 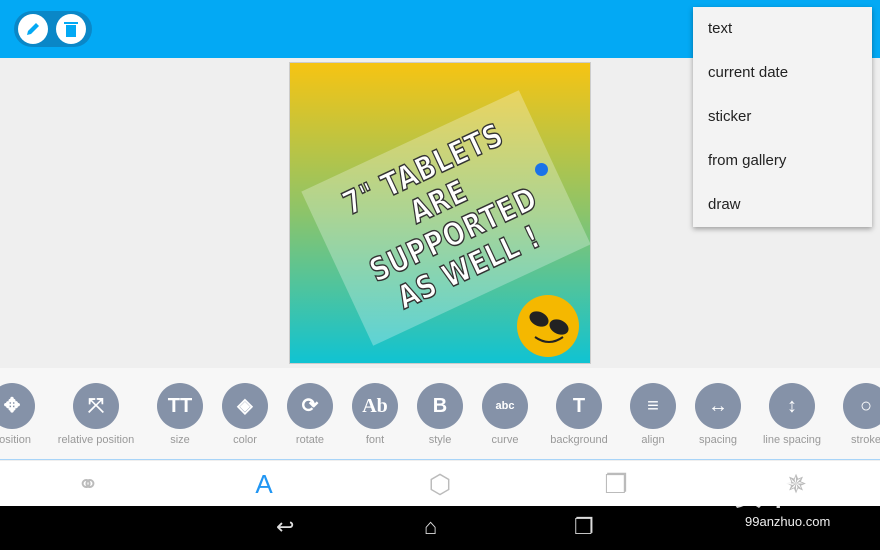 What do you see at coordinates (616, 484) in the screenshot?
I see `copy-icon: ❐` at bounding box center [616, 484].